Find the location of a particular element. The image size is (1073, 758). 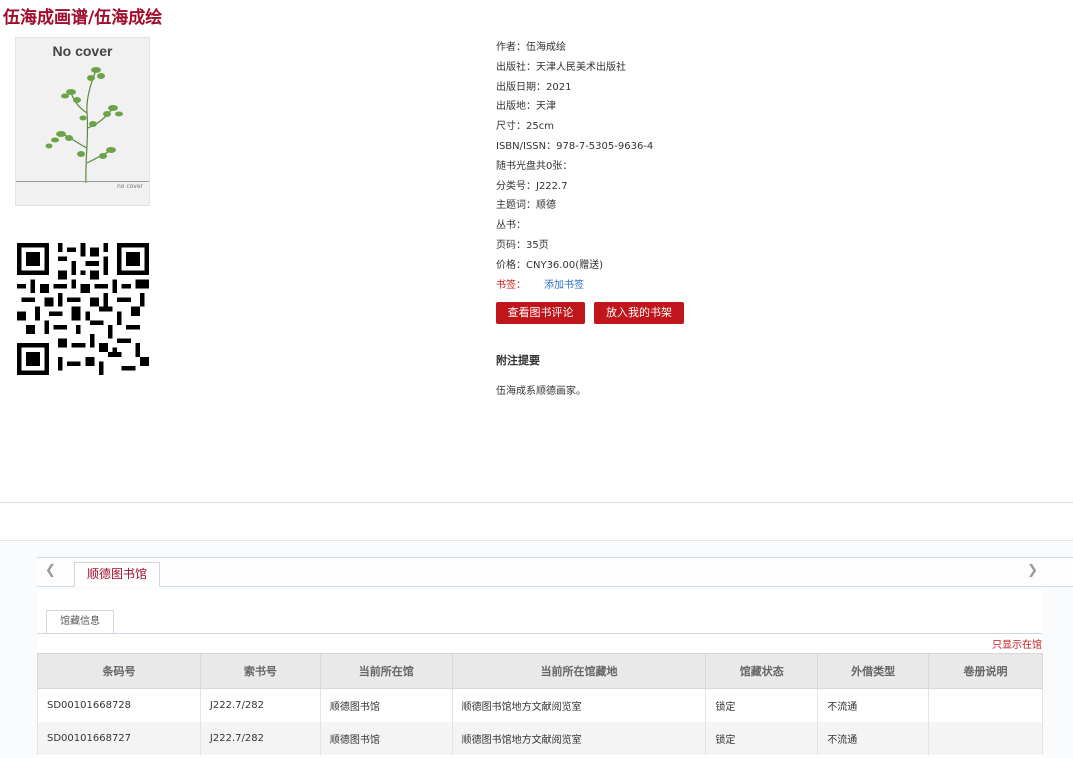

book-cover: No cover no cover is located at coordinates (82, 121).